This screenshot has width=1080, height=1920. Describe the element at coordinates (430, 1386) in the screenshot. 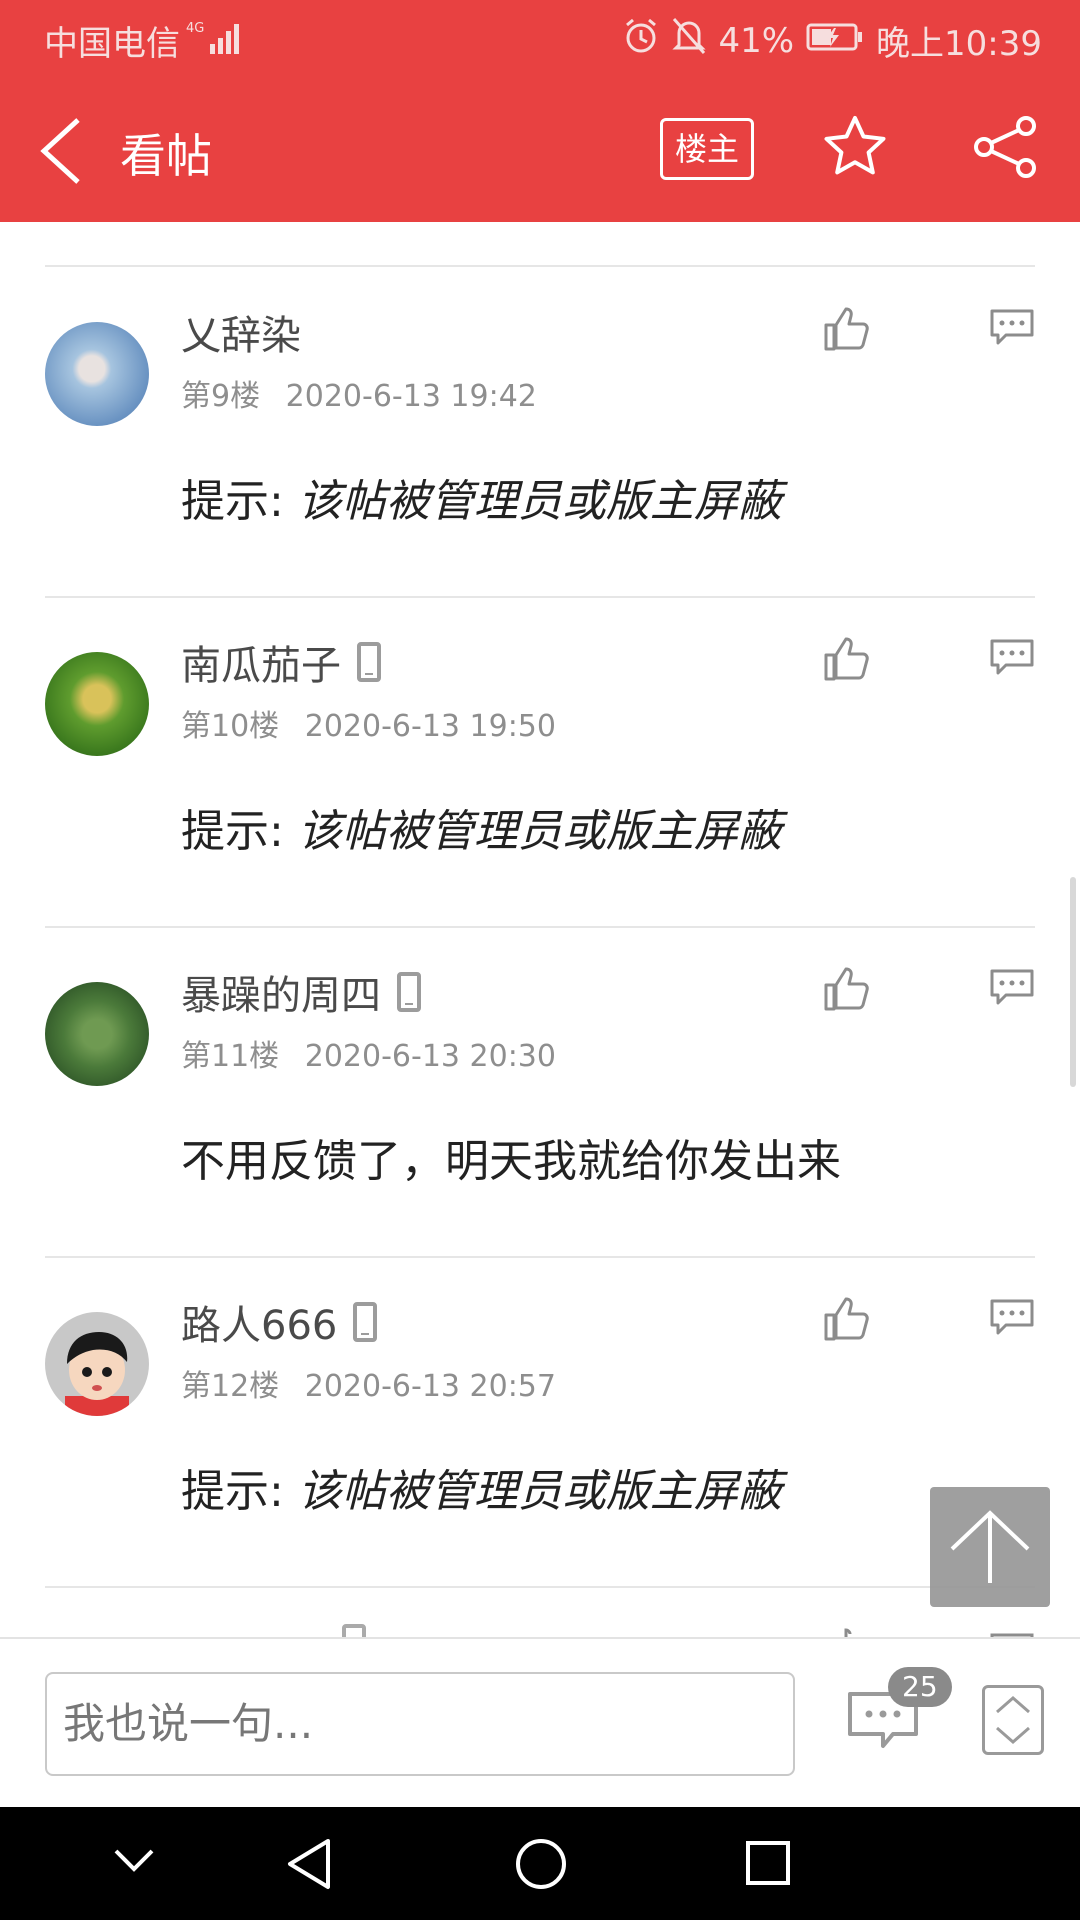

I see `post-time: 2020-6-13 20:57` at that location.